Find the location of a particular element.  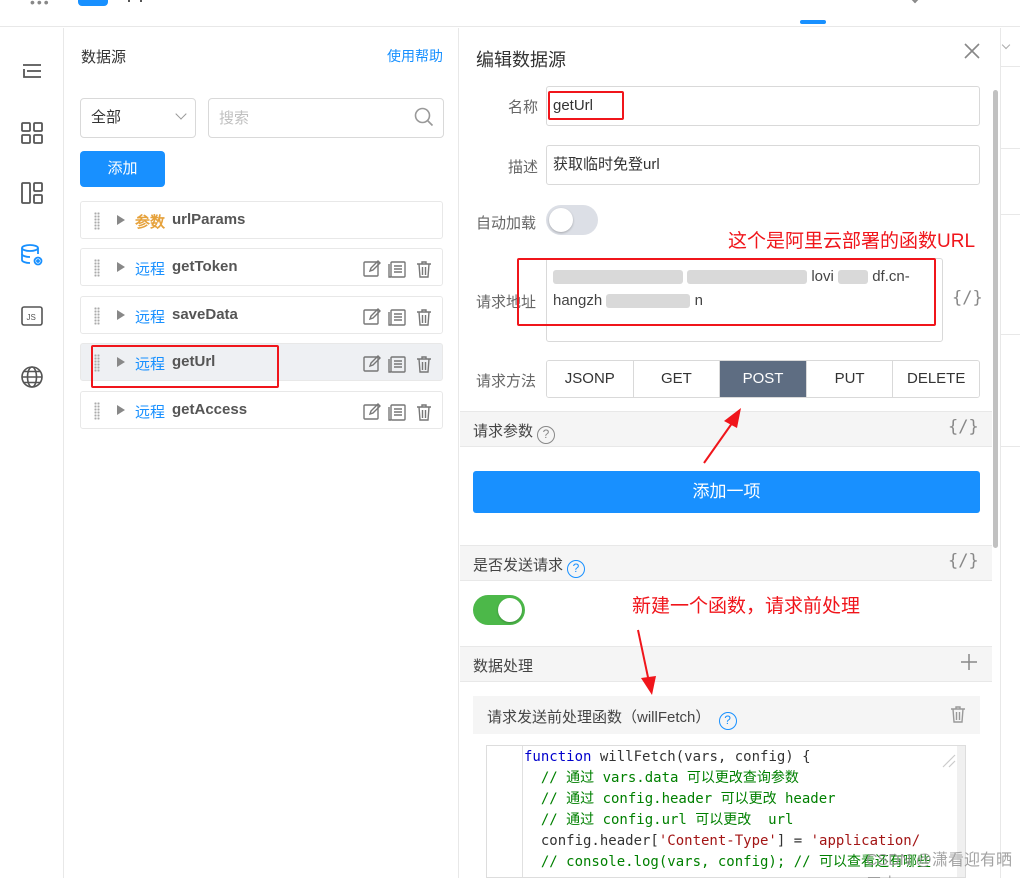

will-fetch-header: 请求发送前处理函数（willFetch） ? is located at coordinates (726, 715).